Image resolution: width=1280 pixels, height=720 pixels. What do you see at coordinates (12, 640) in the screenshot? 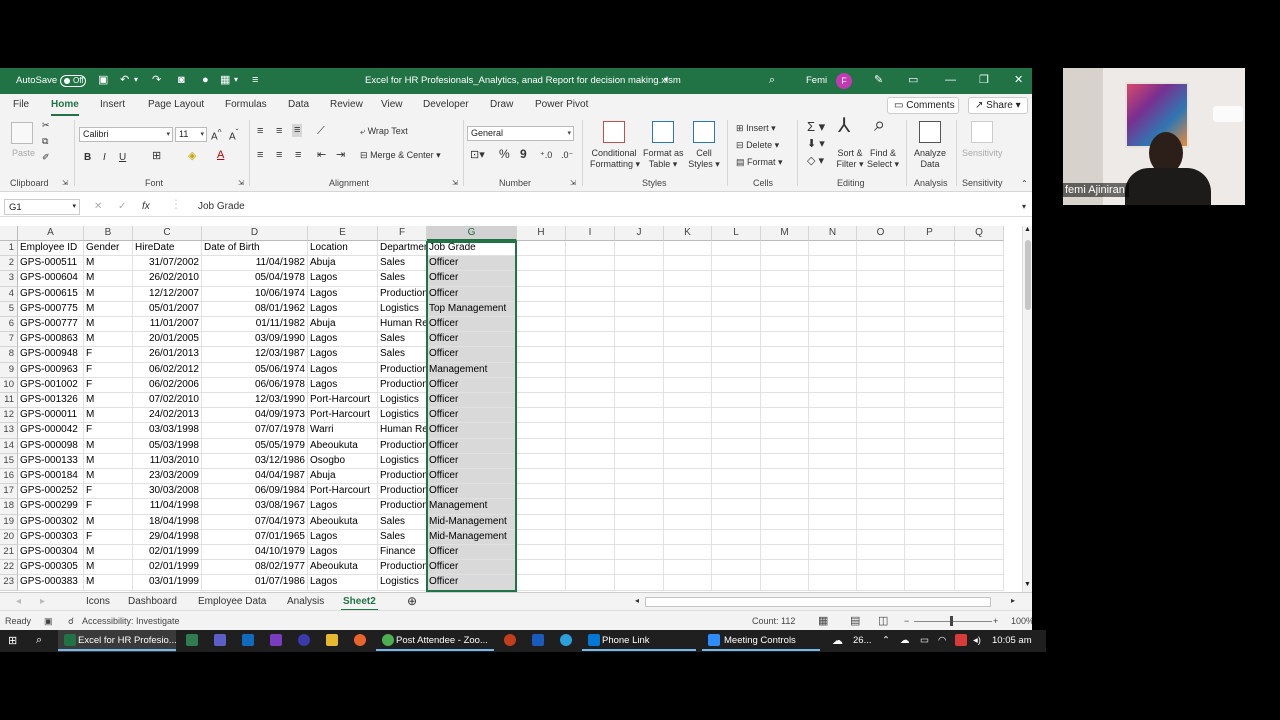
I see `windows-start-icon: ⊞` at bounding box center [12, 640].